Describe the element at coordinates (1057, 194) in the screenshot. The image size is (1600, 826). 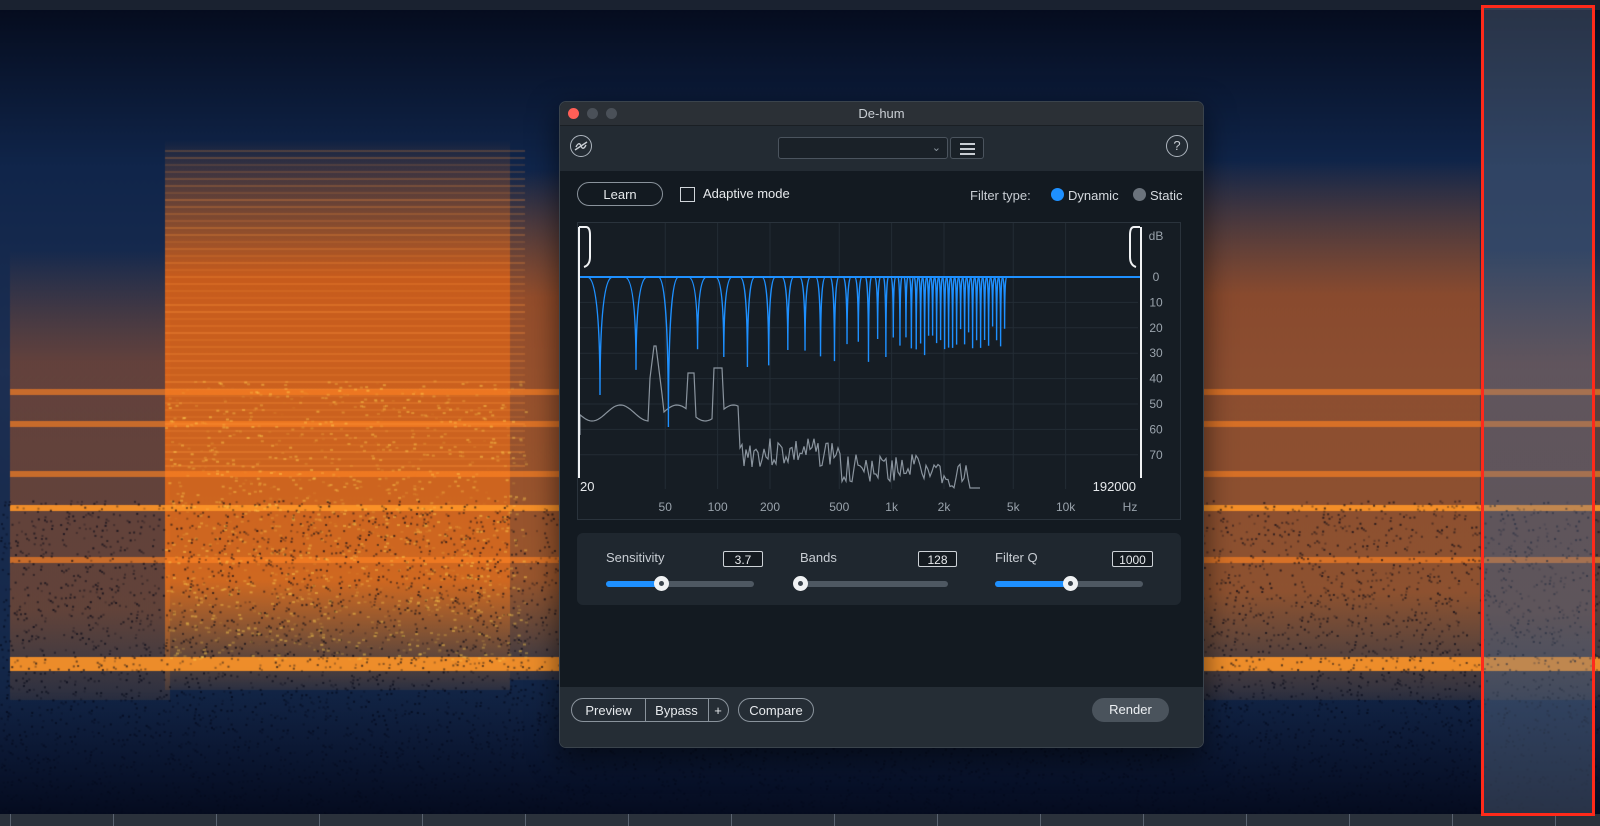
I see `filter-type-dynamic-radio` at that location.